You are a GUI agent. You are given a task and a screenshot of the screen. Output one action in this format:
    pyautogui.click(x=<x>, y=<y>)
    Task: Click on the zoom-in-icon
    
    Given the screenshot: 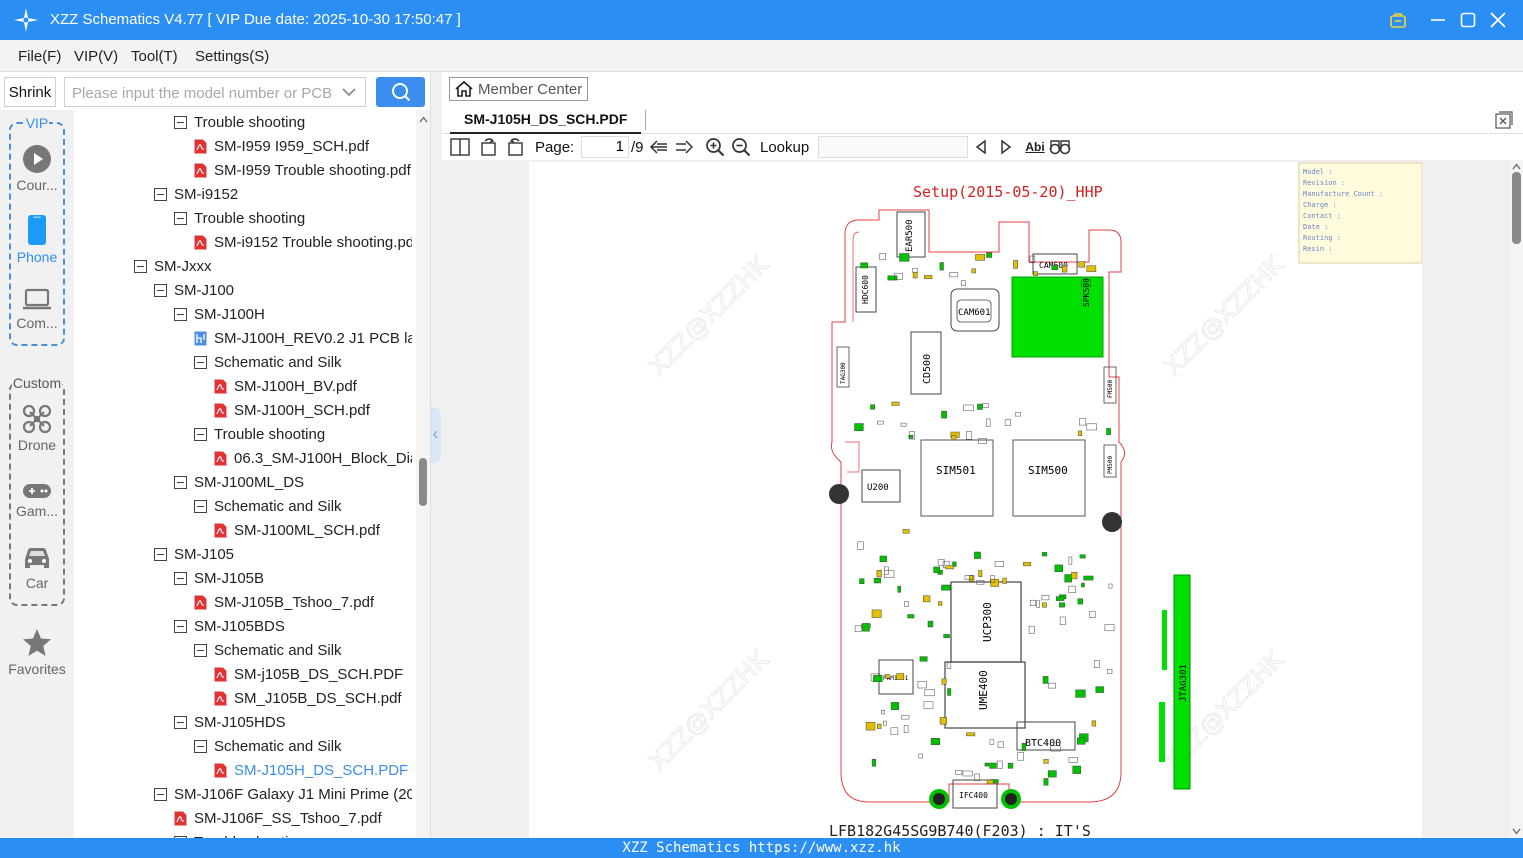 What is the action you would take?
    pyautogui.click(x=715, y=147)
    